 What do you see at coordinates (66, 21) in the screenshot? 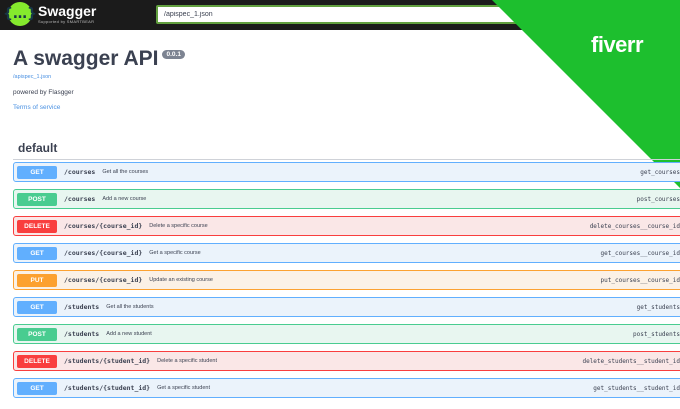
I see `logo-subtitle: Supported by SMARTBEAR` at bounding box center [66, 21].